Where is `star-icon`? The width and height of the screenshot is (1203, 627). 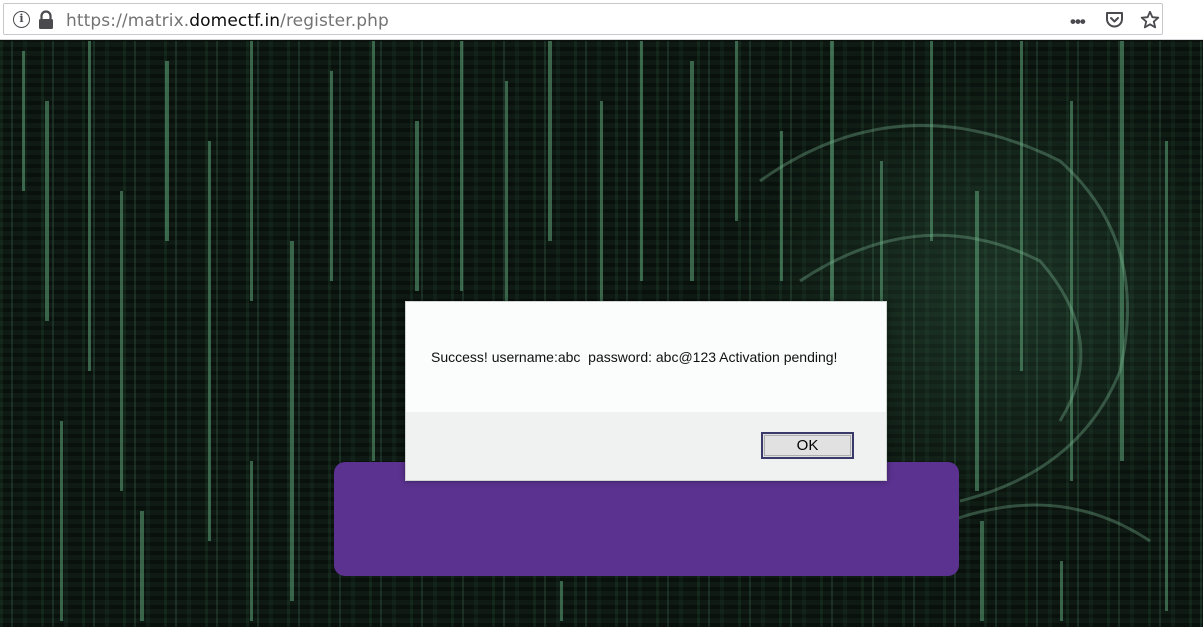 star-icon is located at coordinates (1150, 20).